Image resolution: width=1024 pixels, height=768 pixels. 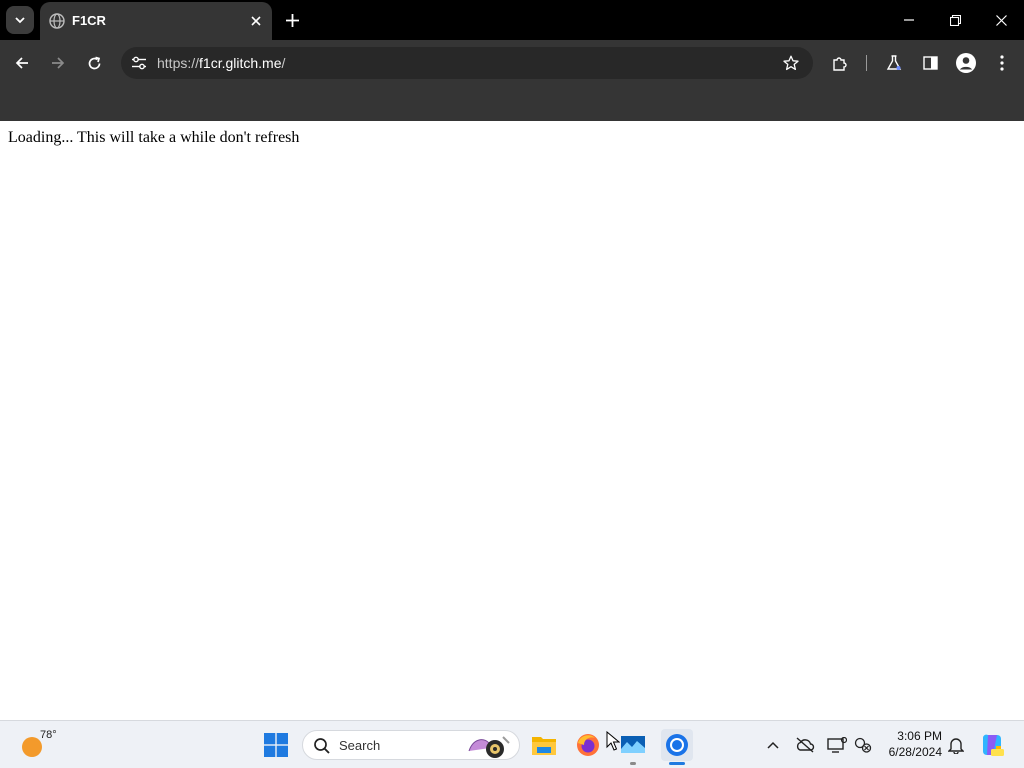 I want to click on url-scheme: https://, so click(x=178, y=63).